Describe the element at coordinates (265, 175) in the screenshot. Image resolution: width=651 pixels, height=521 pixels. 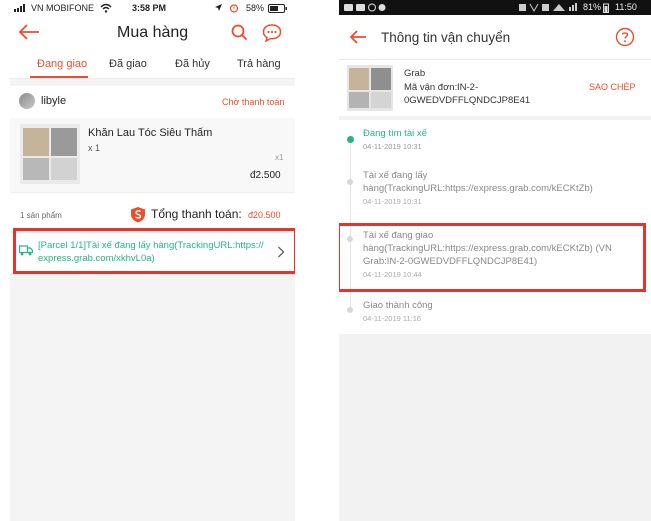
I see `product-price: đ2.500` at that location.